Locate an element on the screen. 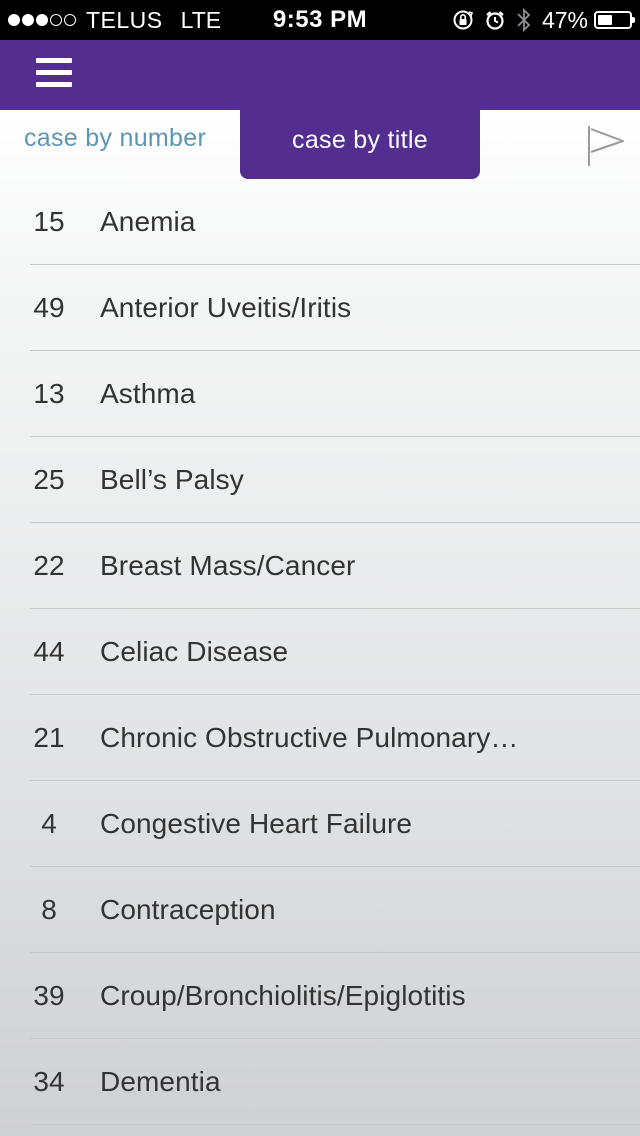 This screenshot has width=640, height=1136. case-number: 39 is located at coordinates (49, 995).